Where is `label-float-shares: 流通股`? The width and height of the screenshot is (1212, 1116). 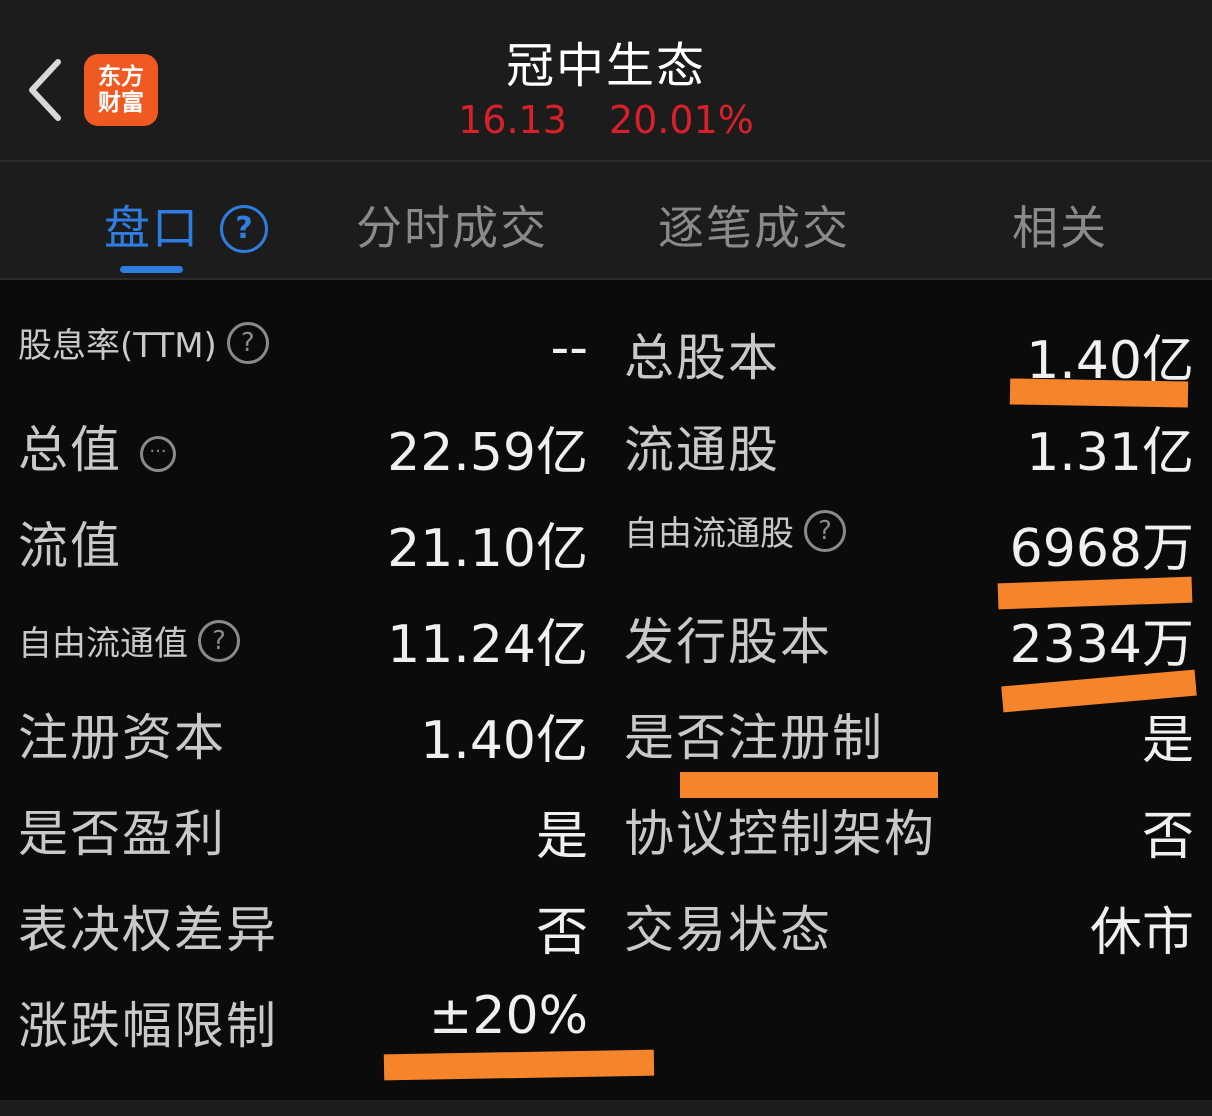
label-float-shares: 流通股 is located at coordinates (702, 450).